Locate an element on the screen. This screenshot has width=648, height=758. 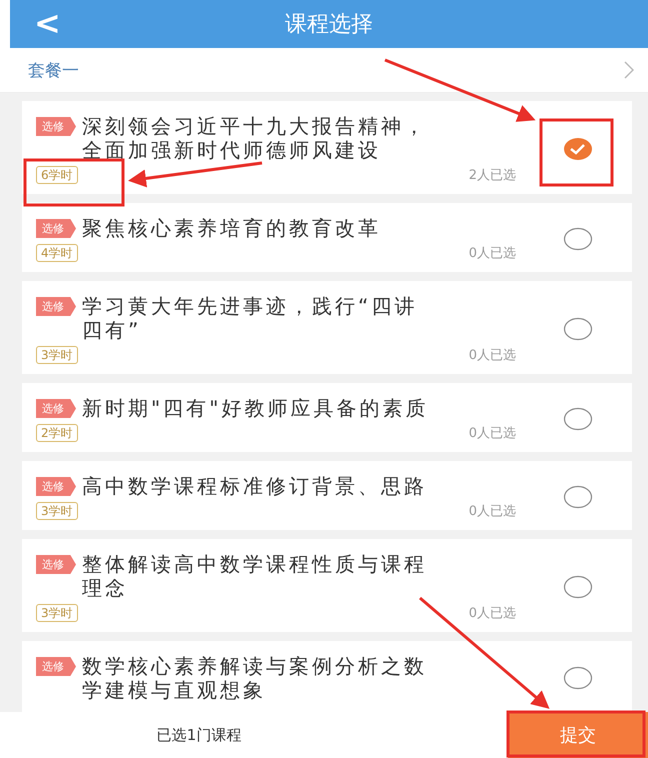
hours-badge: 4学时 is located at coordinates (57, 253).